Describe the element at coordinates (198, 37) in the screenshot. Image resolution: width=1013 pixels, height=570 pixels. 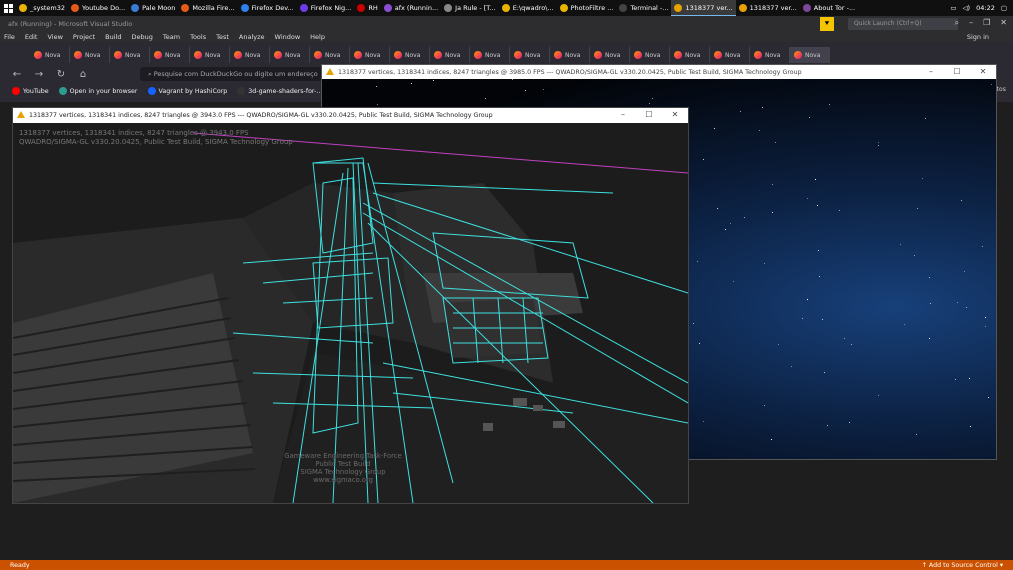
I see `menu-item: Tools` at that location.